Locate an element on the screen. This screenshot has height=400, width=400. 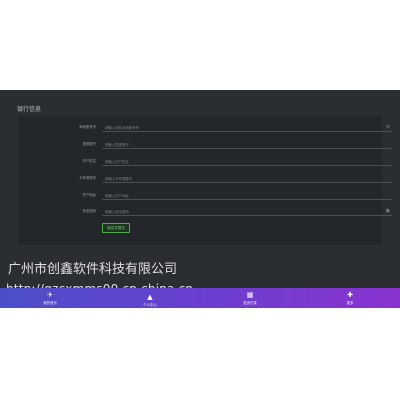
tab-label: 个人中心 is located at coordinates (150, 305).